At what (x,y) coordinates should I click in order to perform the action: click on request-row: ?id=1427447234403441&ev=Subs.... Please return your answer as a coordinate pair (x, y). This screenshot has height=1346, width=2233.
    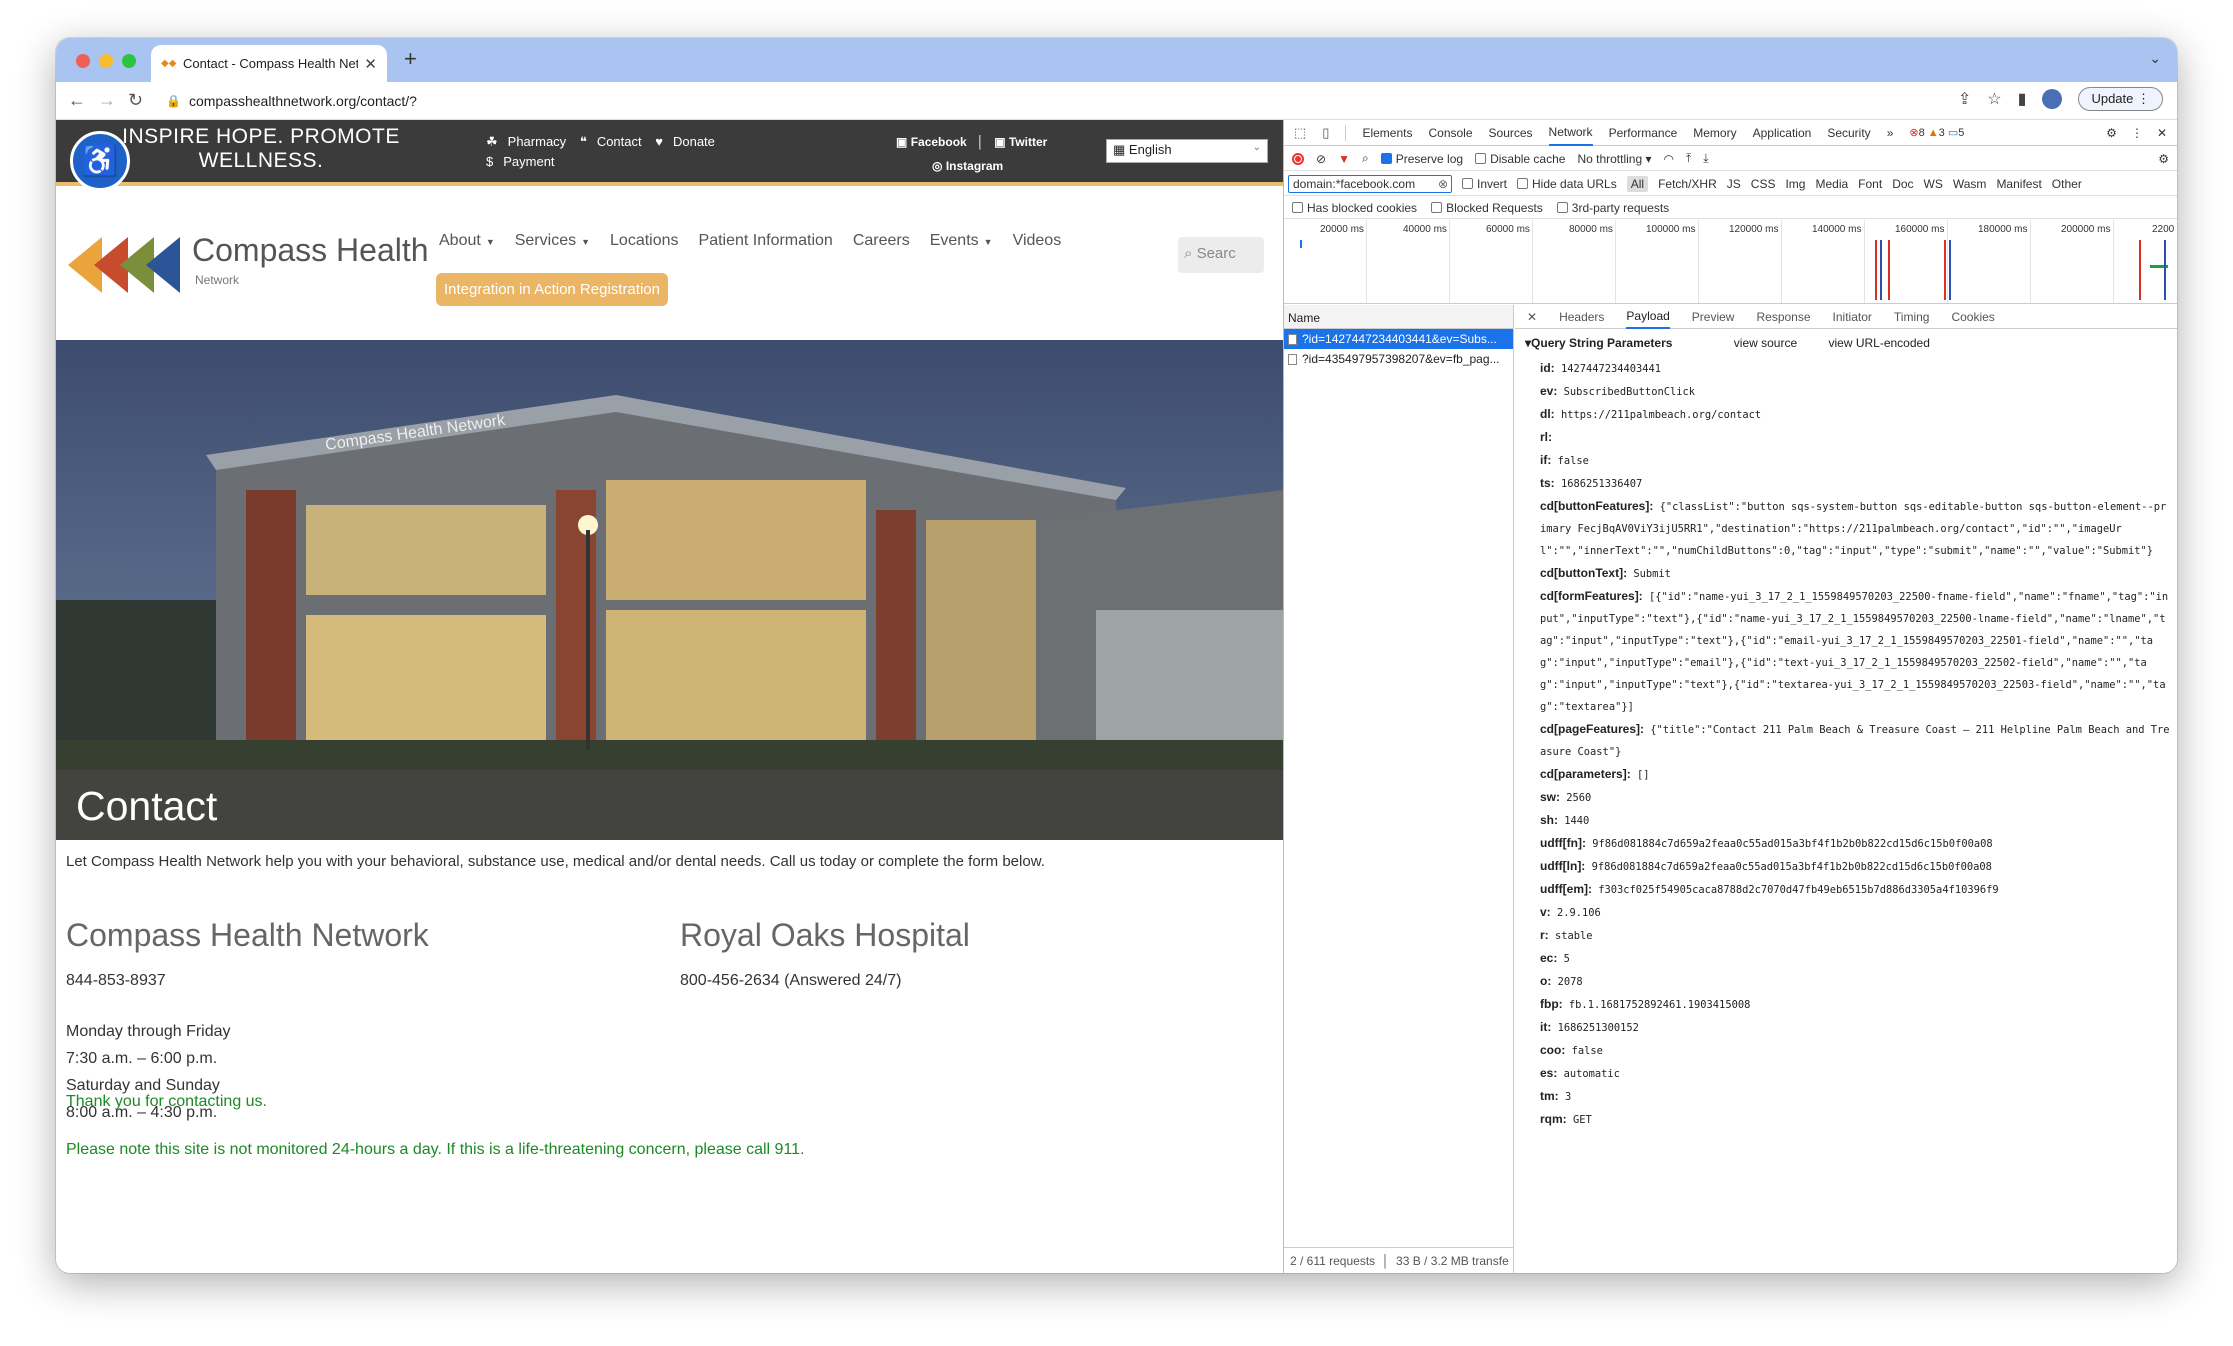
    Looking at the image, I should click on (1398, 339).